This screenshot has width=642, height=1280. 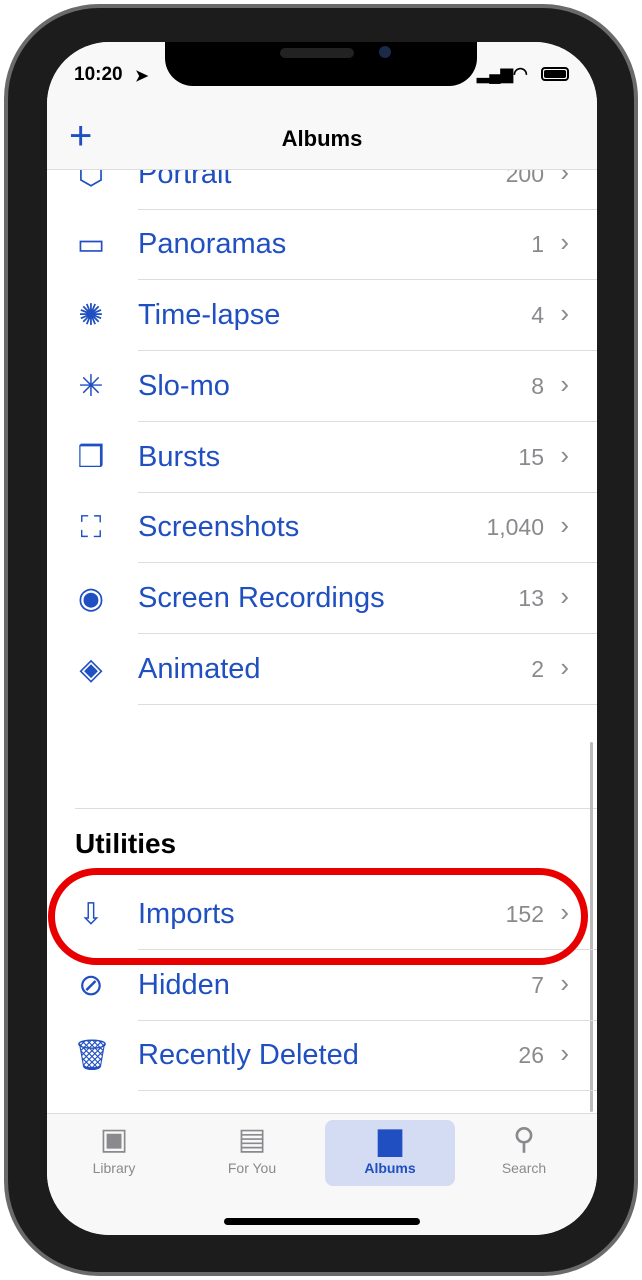 What do you see at coordinates (199, 668) in the screenshot?
I see `album-label: Animated` at bounding box center [199, 668].